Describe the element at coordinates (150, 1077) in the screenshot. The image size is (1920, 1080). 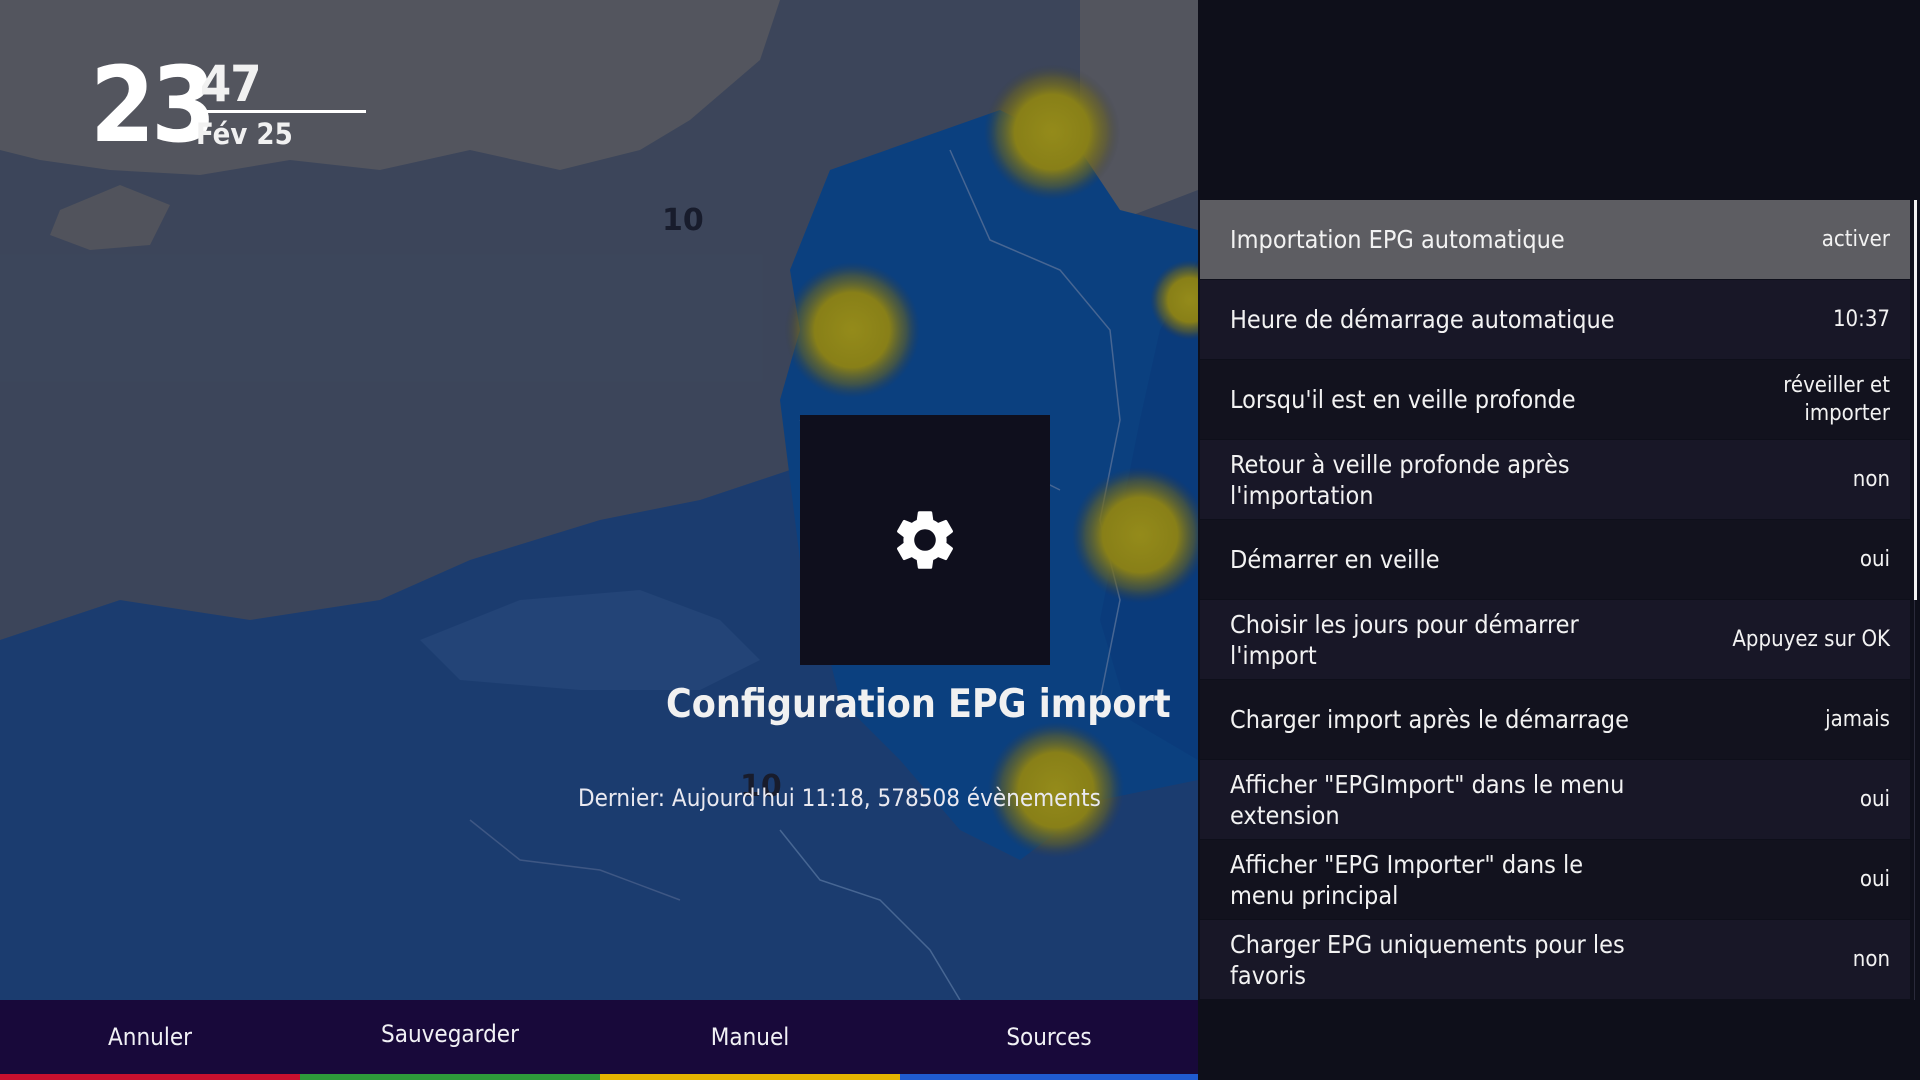
I see `red-key-indicator` at that location.